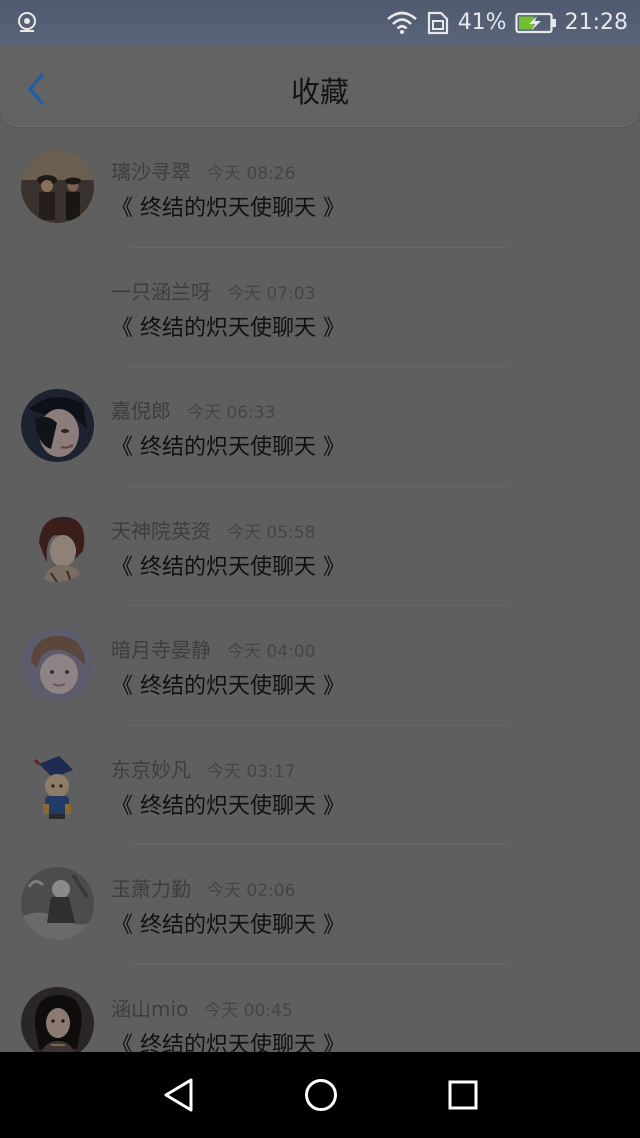 Image resolution: width=640 pixels, height=1138 pixels. I want to click on list-item: 涵山mio 今天 00:45 《 终结的炽天使聊天 》, so click(320, 1009).